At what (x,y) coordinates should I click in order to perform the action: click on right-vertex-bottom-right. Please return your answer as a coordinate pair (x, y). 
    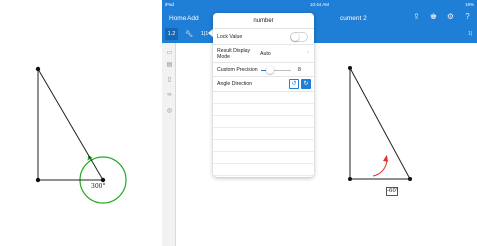
    Looking at the image, I should click on (410, 179).